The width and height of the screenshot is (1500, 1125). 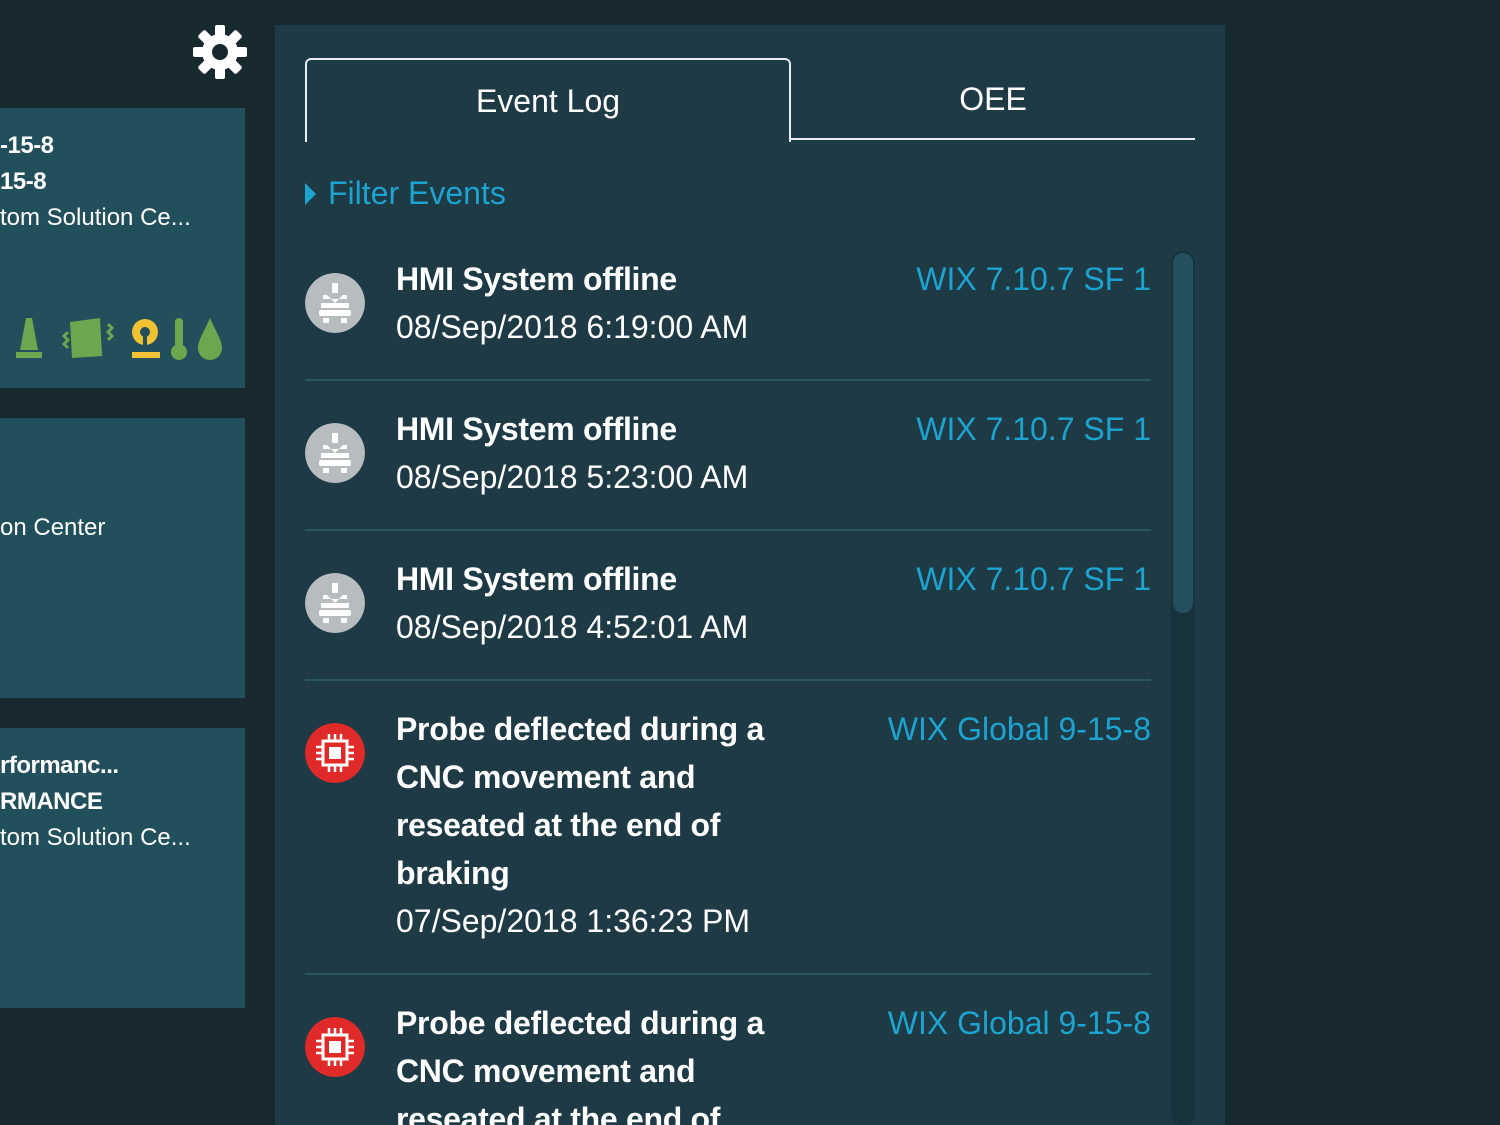 I want to click on tab-label: Event Log, so click(x=548, y=100).